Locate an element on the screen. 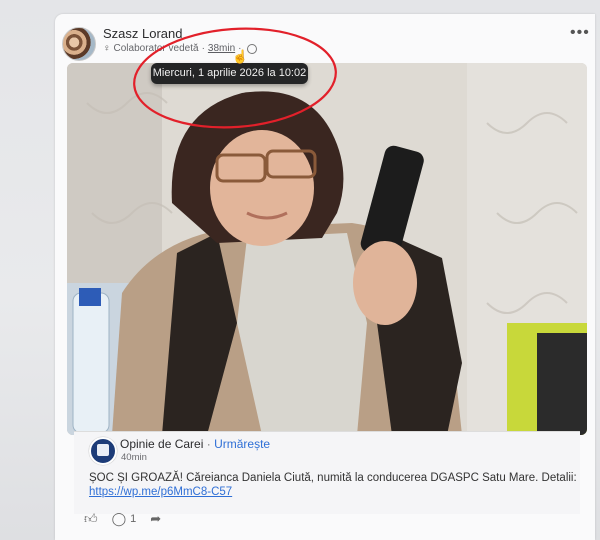 This screenshot has height=540, width=600. more-options-icon: ••• is located at coordinates (580, 33).